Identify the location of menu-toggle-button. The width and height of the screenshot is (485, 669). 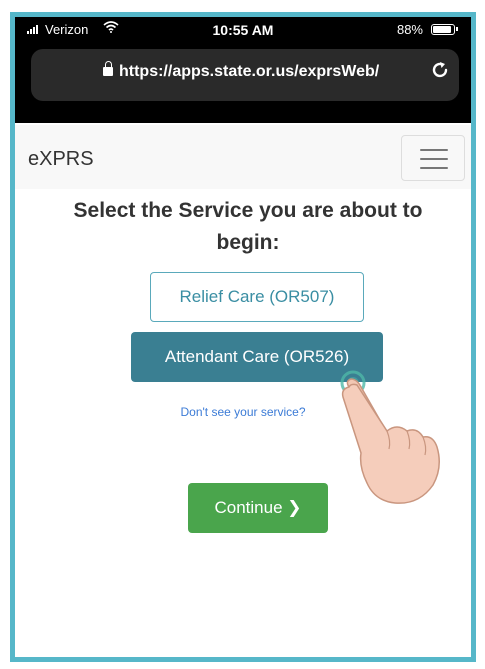
(433, 158).